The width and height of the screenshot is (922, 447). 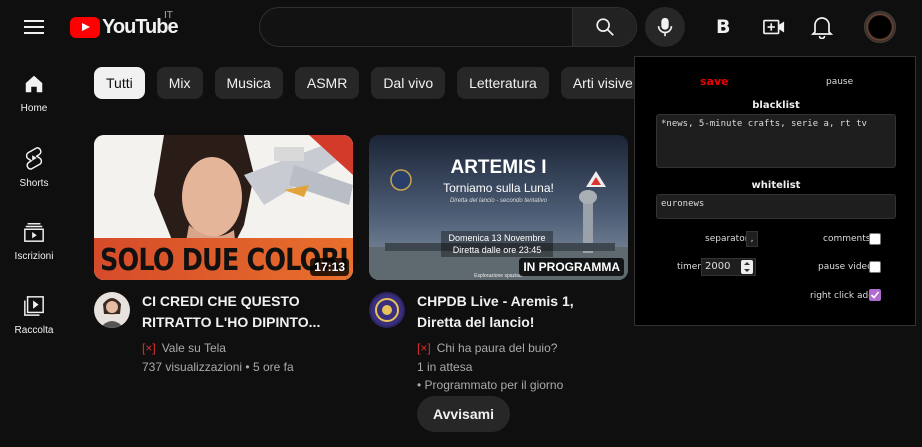 What do you see at coordinates (498, 188) in the screenshot?
I see `thumbnail-subtitle: Torniamo sulla Luna!` at bounding box center [498, 188].